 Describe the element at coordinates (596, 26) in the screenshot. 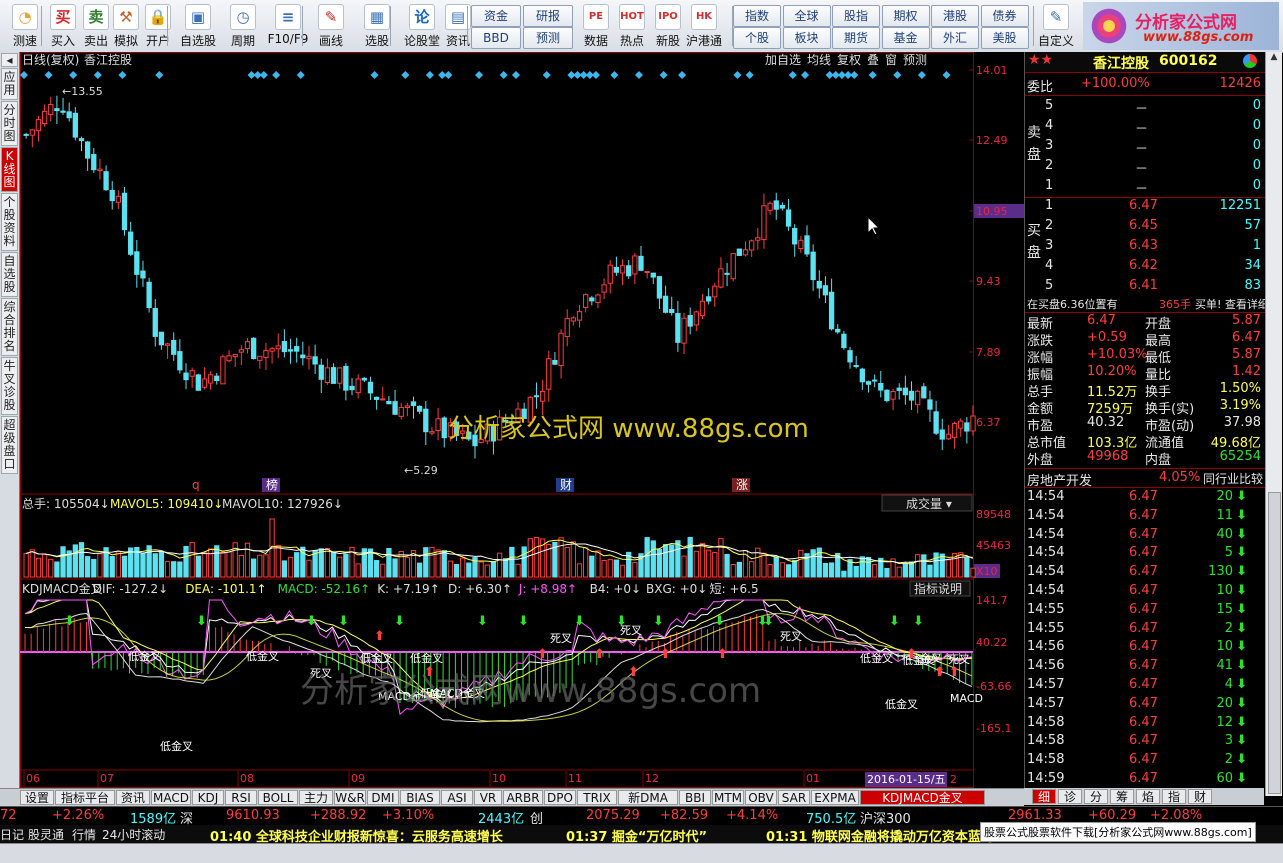

I see `quick-tool-button: PE 数据` at that location.